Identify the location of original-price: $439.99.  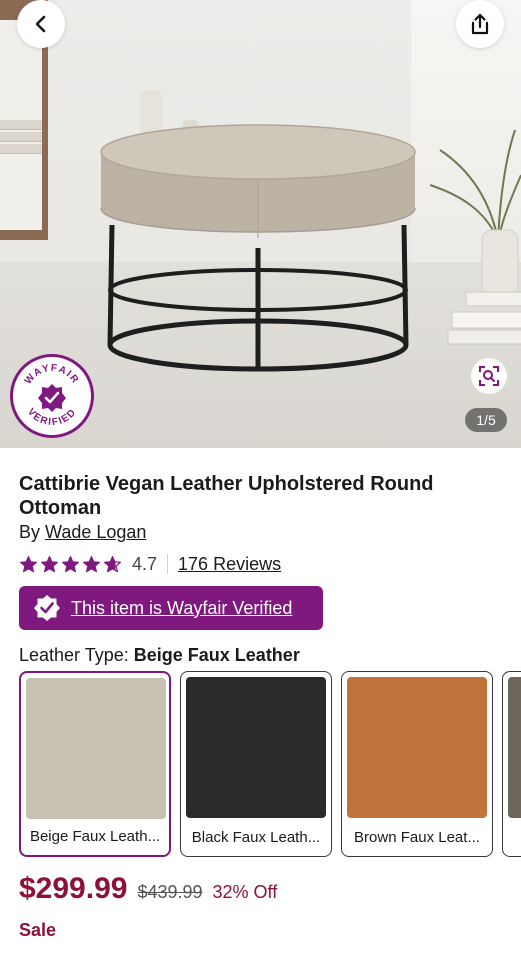
(170, 892).